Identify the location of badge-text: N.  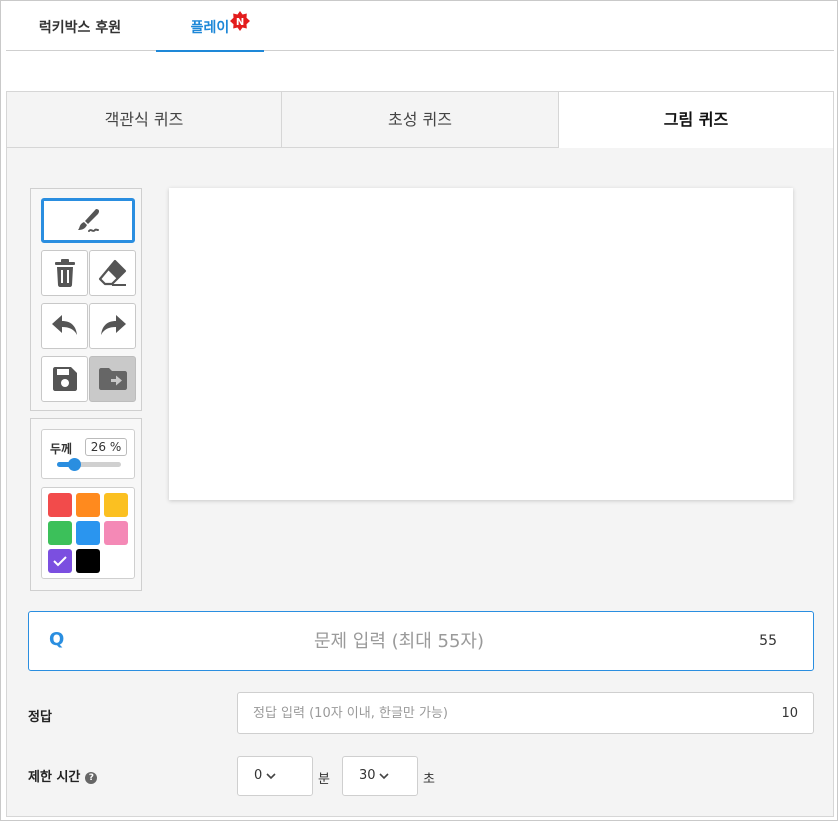
(240, 22).